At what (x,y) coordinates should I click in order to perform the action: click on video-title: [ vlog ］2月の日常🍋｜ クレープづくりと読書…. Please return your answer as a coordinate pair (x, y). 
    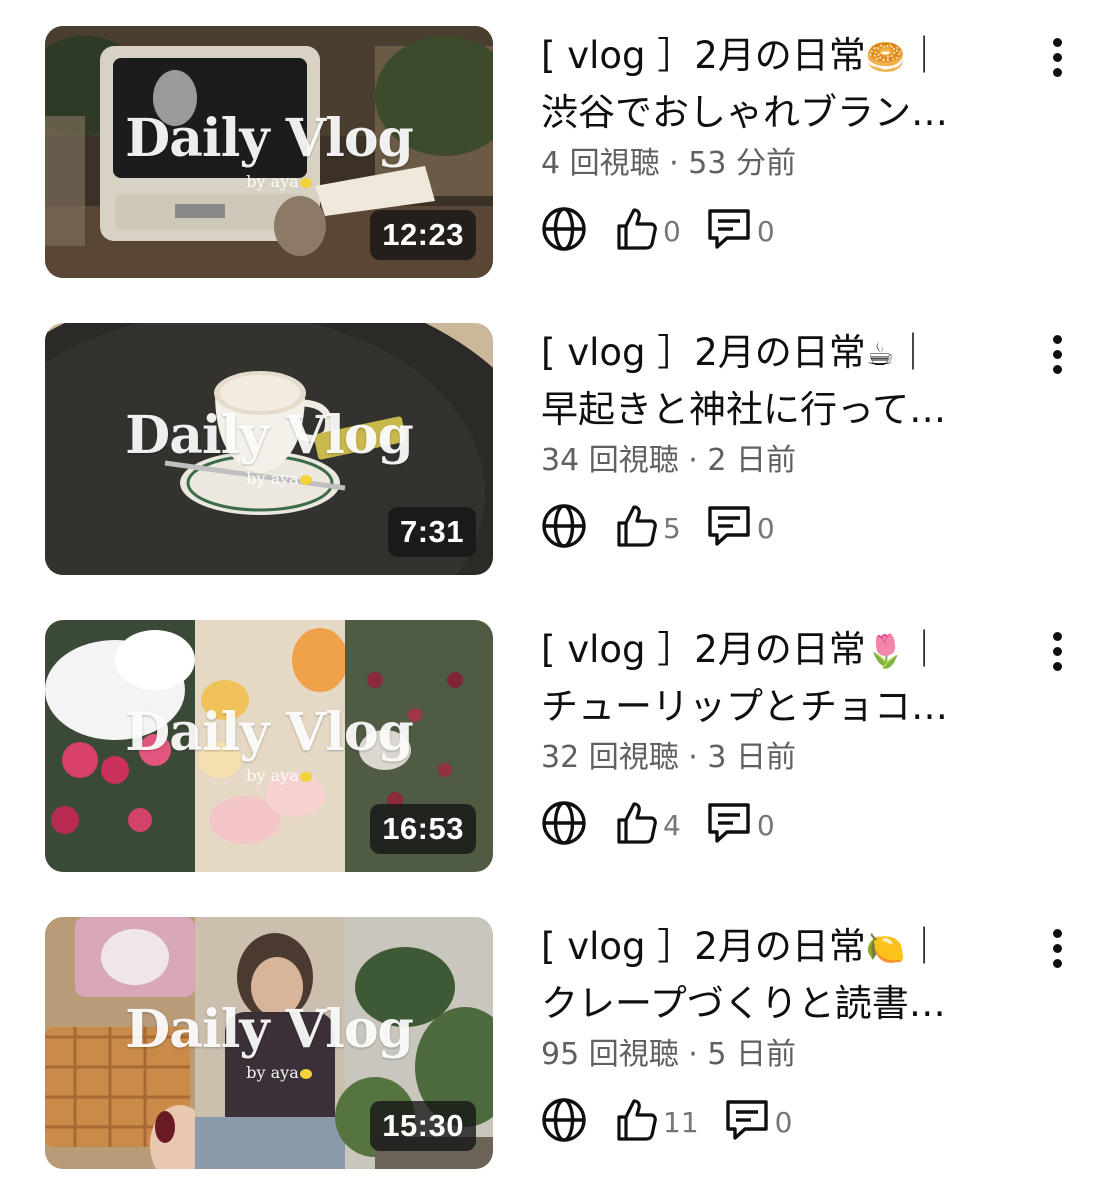
    Looking at the image, I should click on (776, 975).